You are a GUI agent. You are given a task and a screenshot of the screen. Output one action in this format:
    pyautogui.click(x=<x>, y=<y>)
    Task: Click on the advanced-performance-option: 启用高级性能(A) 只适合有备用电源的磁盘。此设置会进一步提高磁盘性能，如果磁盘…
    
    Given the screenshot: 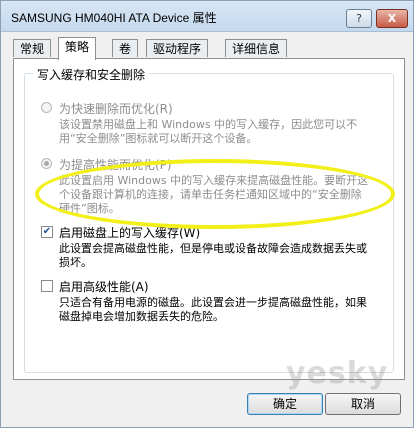 What is the action you would take?
    pyautogui.click(x=206, y=301)
    